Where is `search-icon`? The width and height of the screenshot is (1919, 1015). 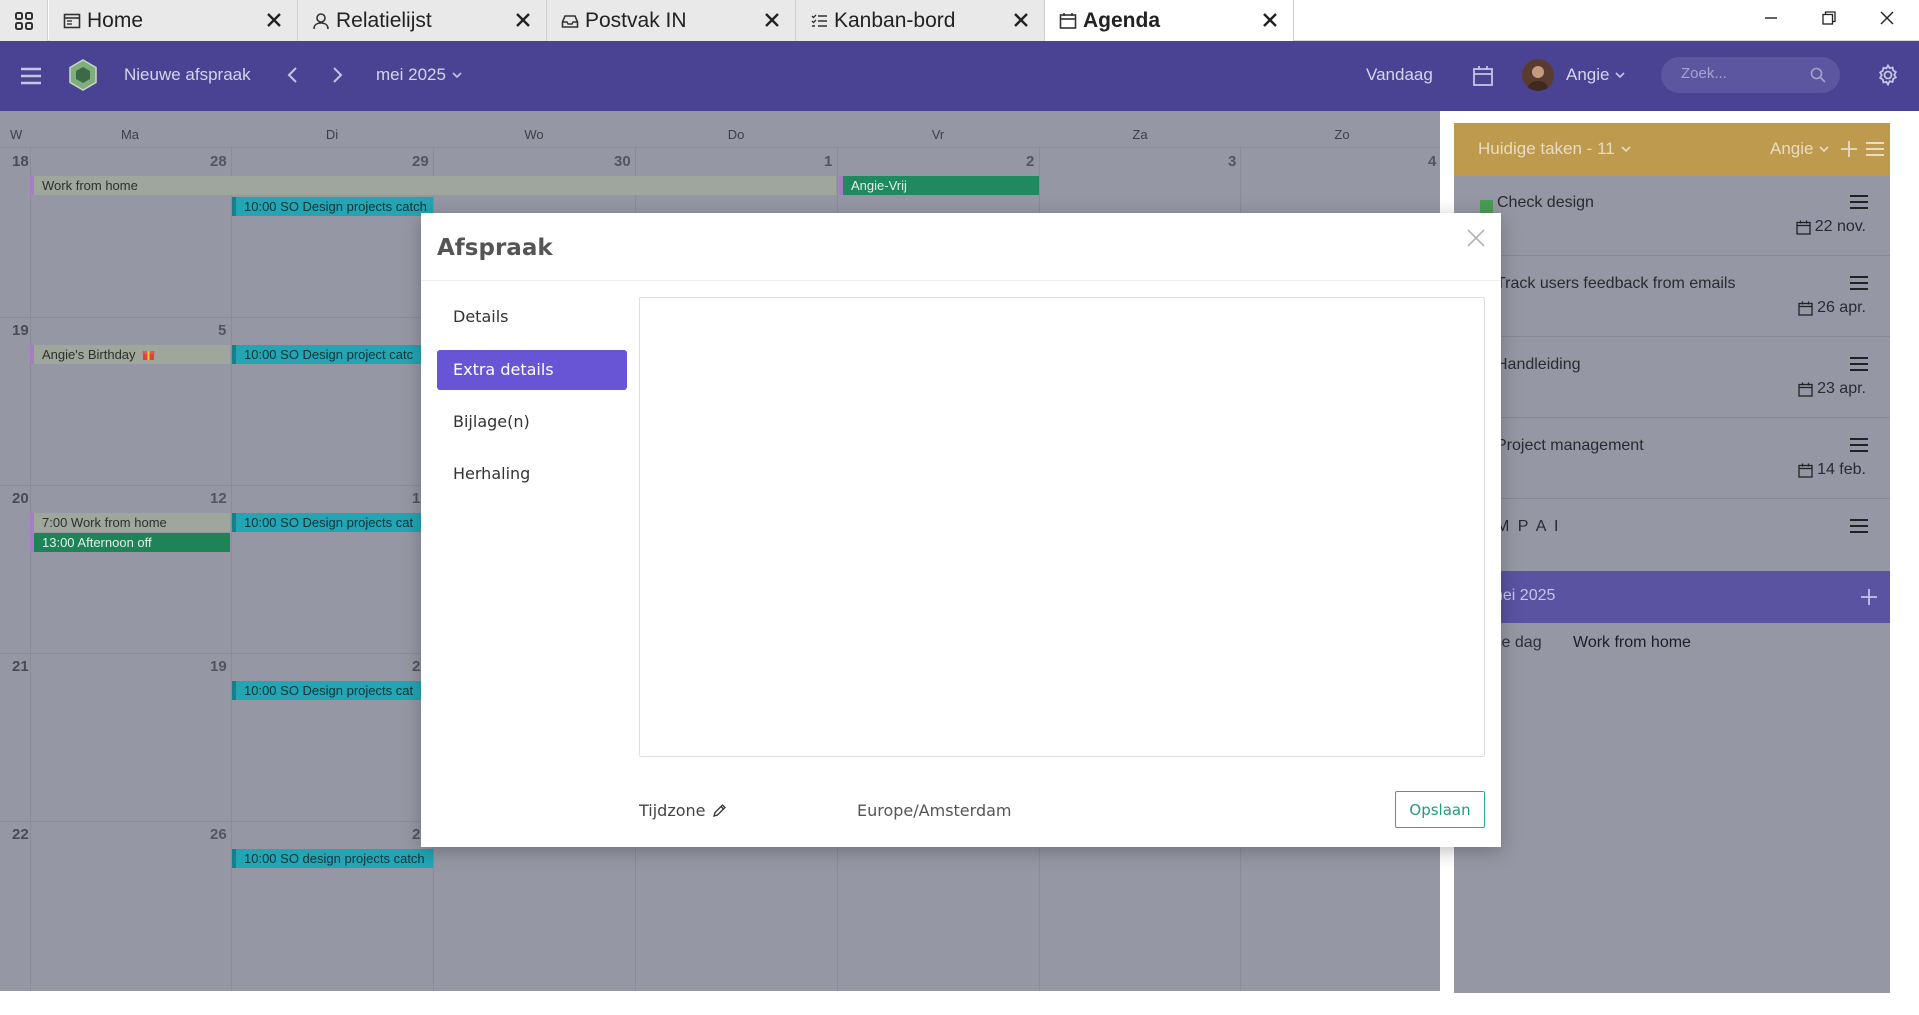
search-icon is located at coordinates (1818, 75).